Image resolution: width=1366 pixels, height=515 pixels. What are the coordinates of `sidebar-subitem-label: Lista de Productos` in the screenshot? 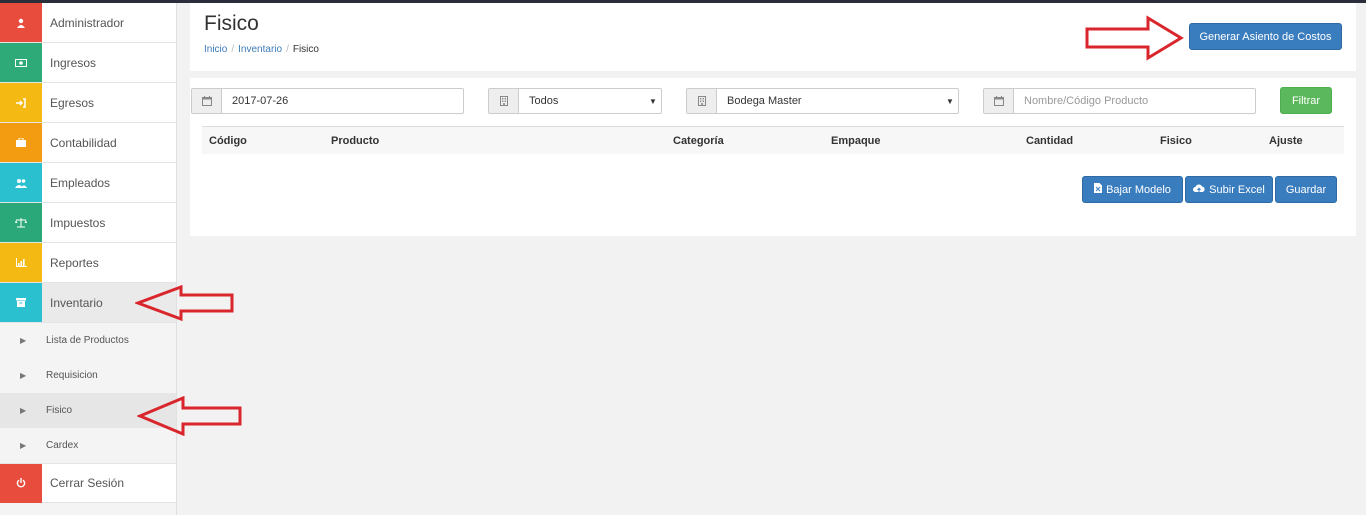 It's located at (87, 340).